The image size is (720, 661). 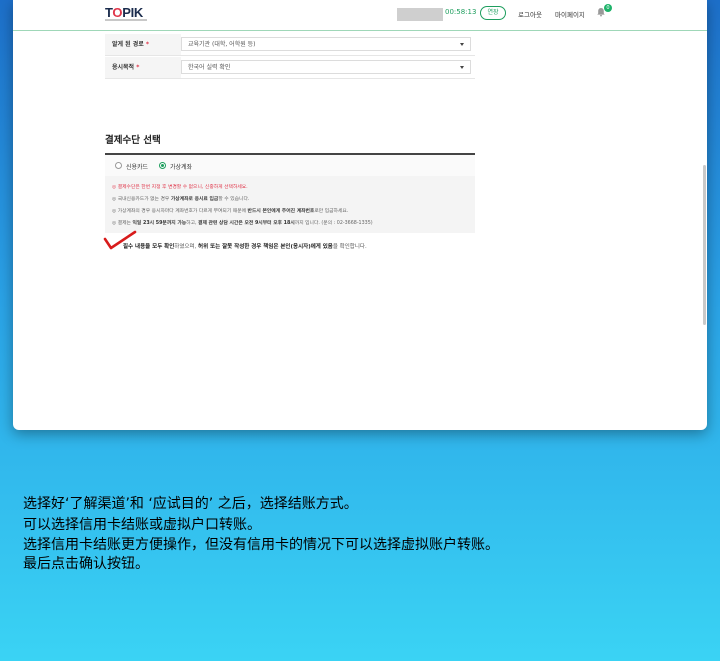 I want to click on purpose-label: 응시목적 *, so click(x=143, y=67).